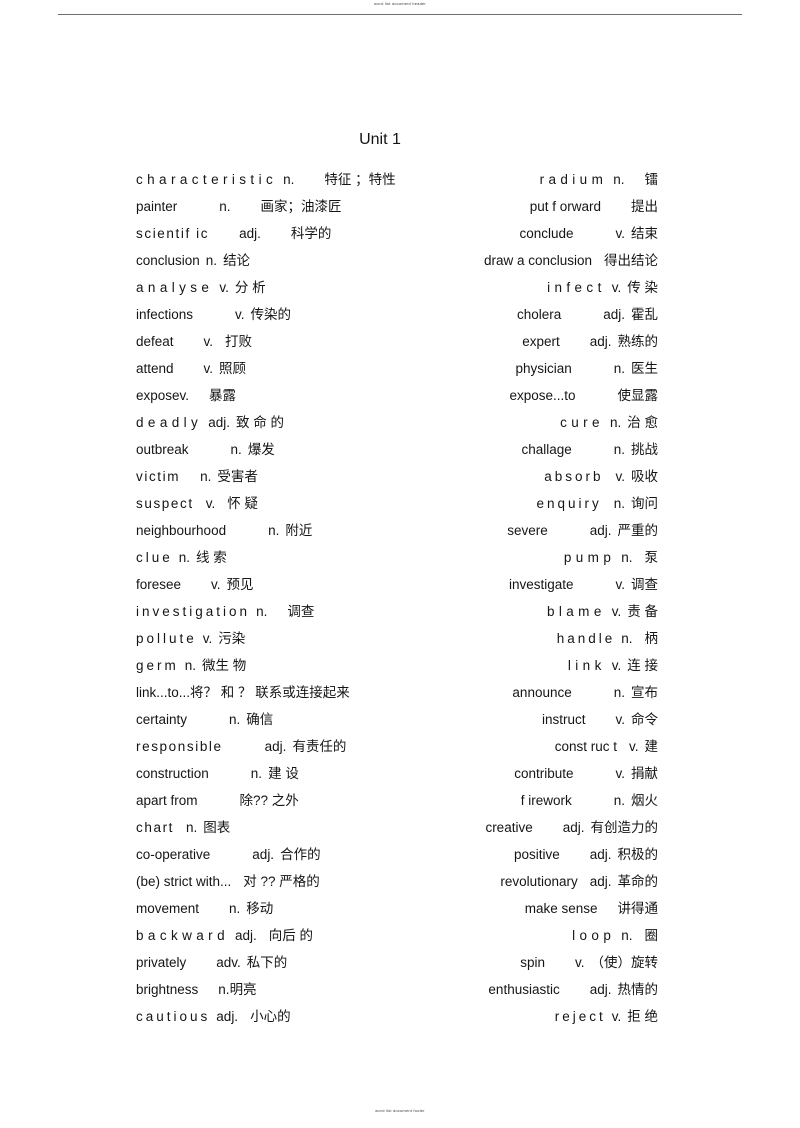 The image size is (800, 1128). Describe the element at coordinates (539, 881) in the screenshot. I see `entry-word: revolutionary` at that location.